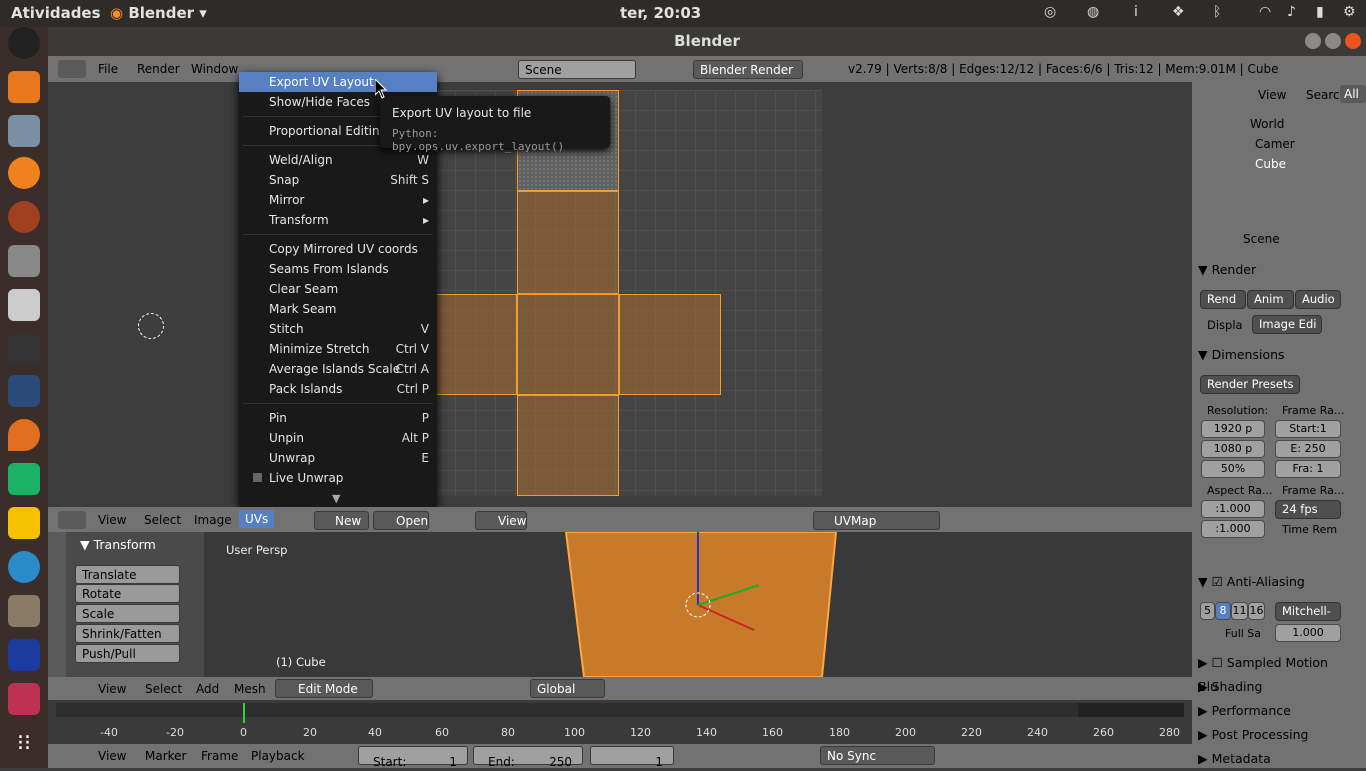  What do you see at coordinates (108, 69) in the screenshot?
I see `menu-file: File` at bounding box center [108, 69].